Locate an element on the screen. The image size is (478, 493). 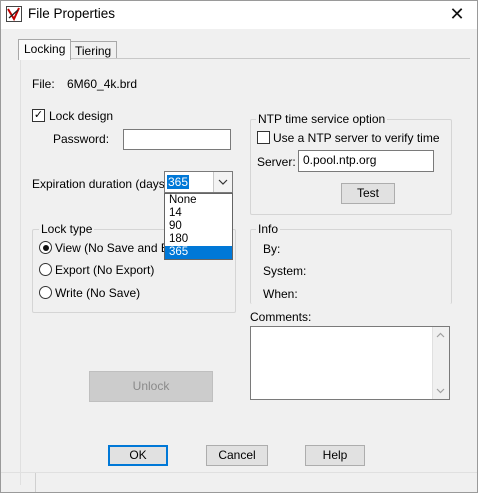
expiration-selected-value: 365 is located at coordinates (178, 182).